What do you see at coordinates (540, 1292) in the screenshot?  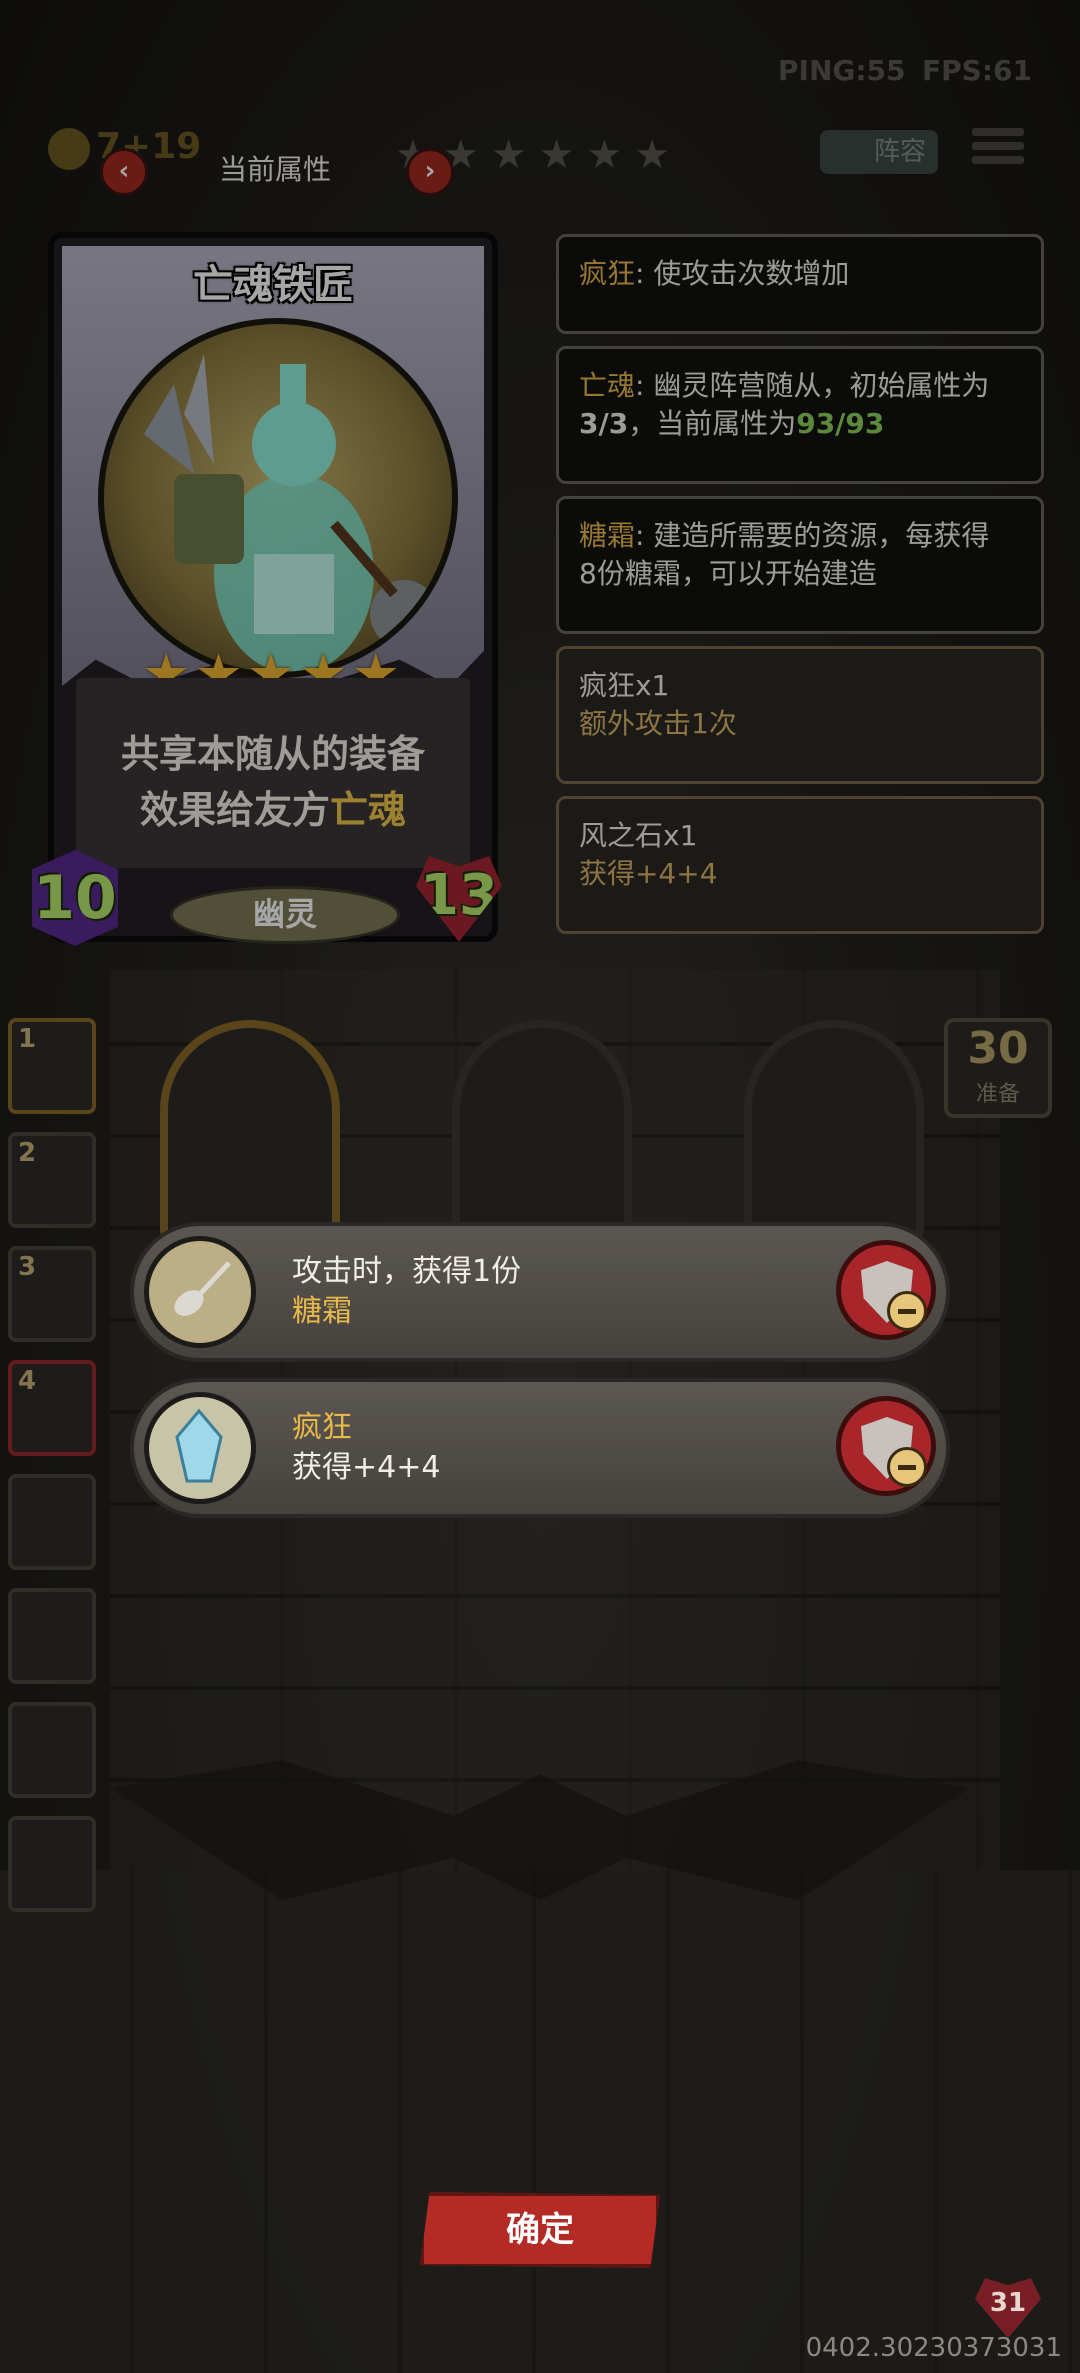 I see `equipment-row: 攻击时，获得1份 糖霜` at bounding box center [540, 1292].